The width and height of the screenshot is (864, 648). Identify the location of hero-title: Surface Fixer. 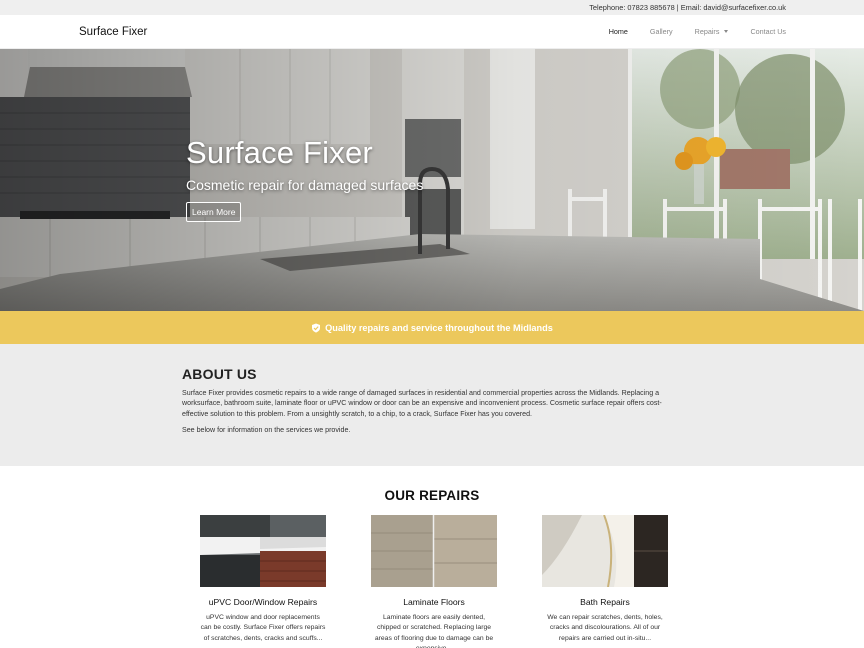
(279, 152).